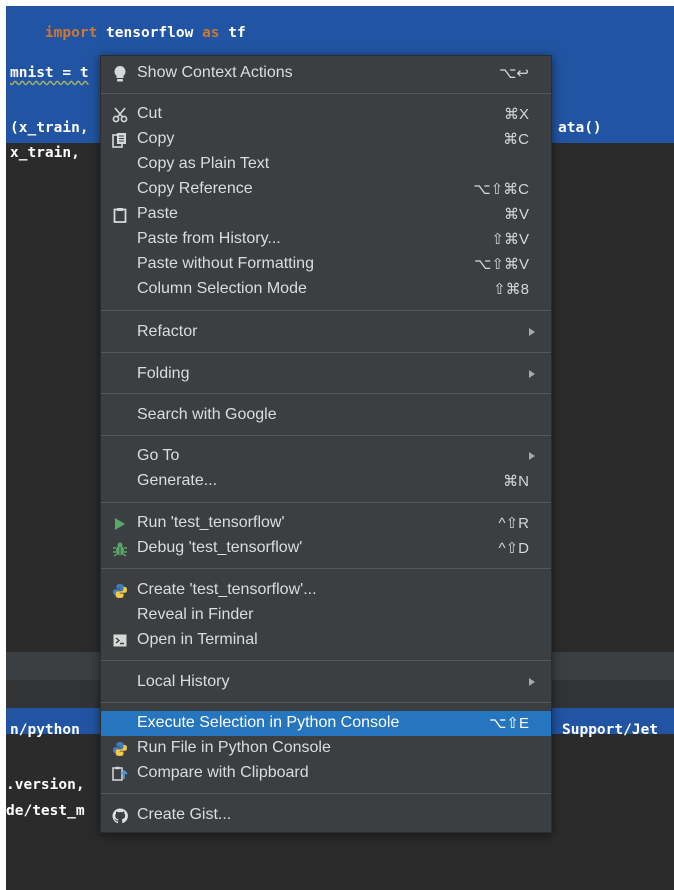  What do you see at coordinates (120, 73) in the screenshot?
I see `lightbulb-icon` at bounding box center [120, 73].